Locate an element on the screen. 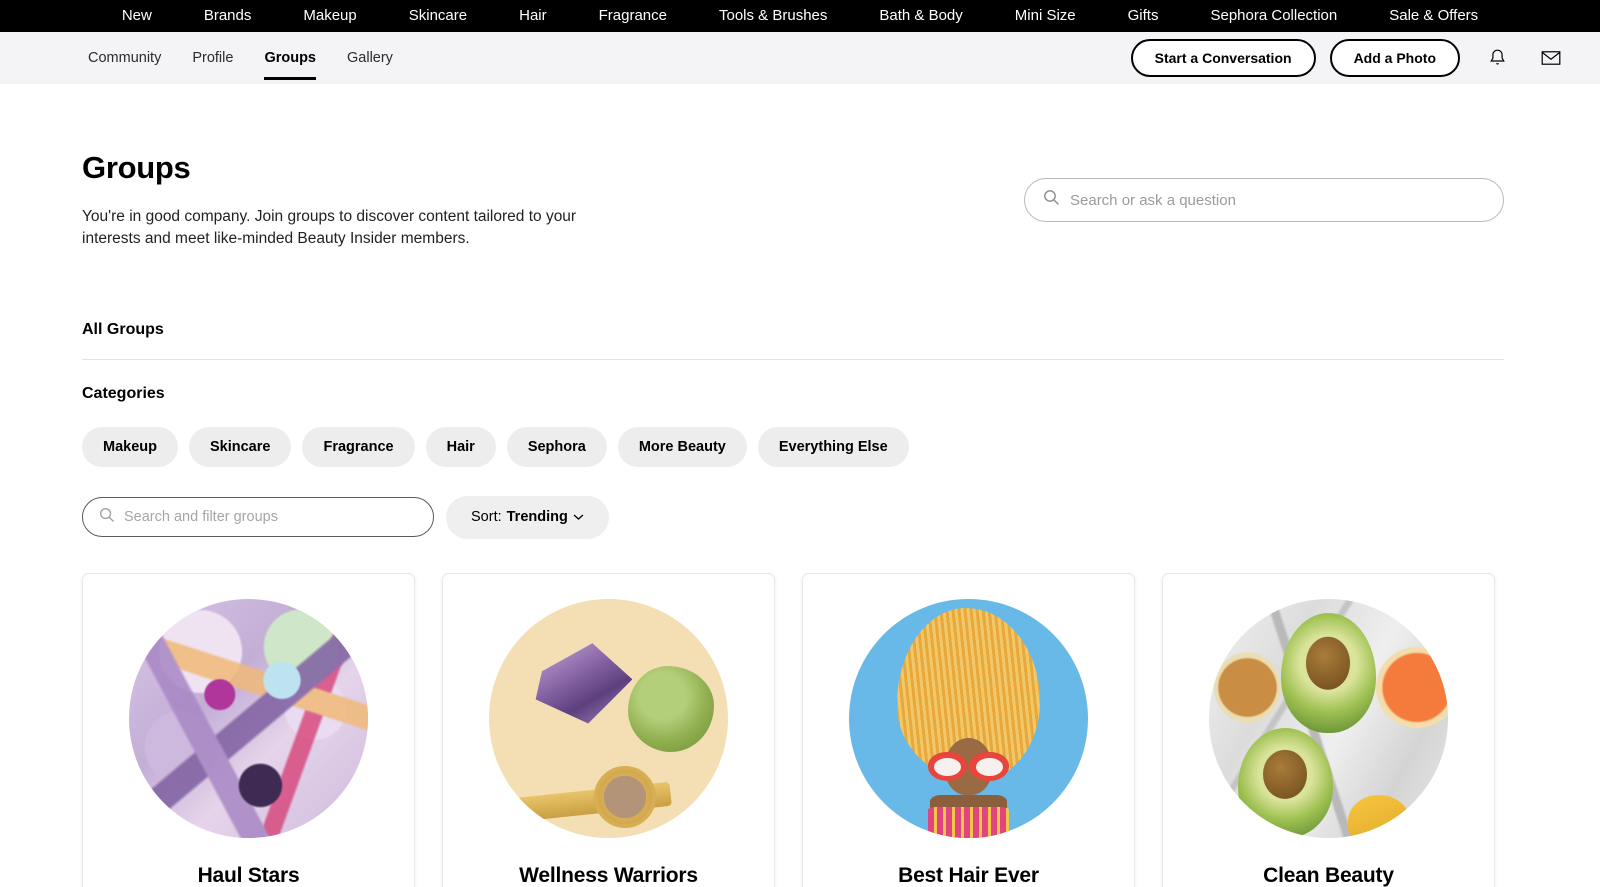  group-card: Clean Beauty 54676 is located at coordinates (1328, 729).